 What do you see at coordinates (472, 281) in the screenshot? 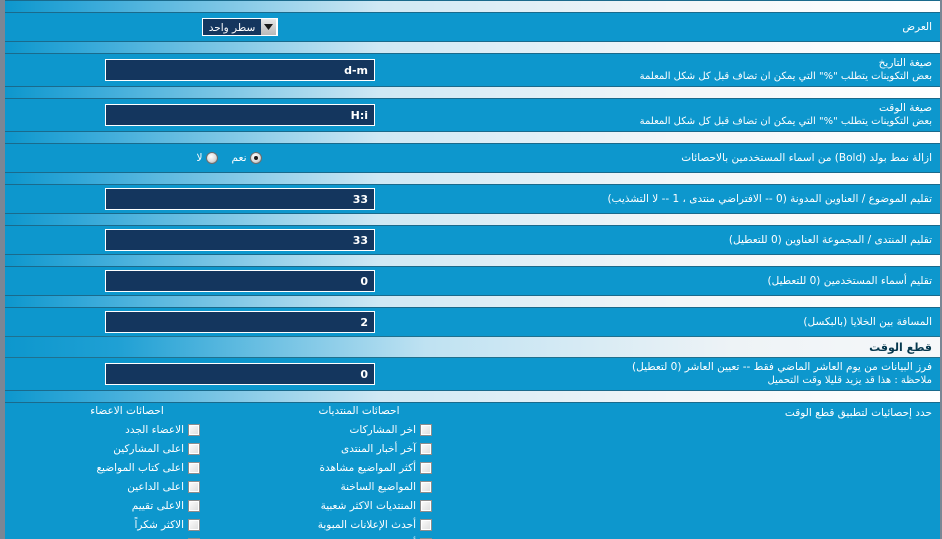
I see `row-trim-usernames: تقليم أسماء المستخدمين (0 للتعطيل)` at bounding box center [472, 281].